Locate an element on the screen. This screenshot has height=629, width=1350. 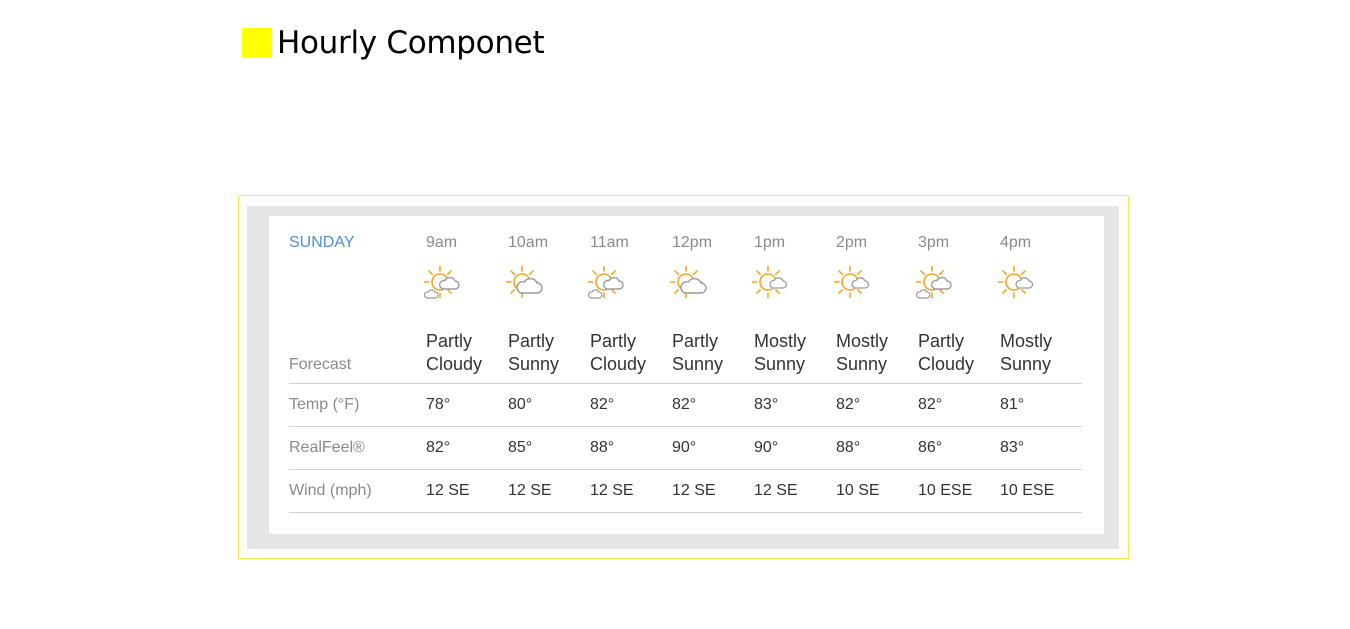
realfeel-label: RealFeel® is located at coordinates (327, 447).